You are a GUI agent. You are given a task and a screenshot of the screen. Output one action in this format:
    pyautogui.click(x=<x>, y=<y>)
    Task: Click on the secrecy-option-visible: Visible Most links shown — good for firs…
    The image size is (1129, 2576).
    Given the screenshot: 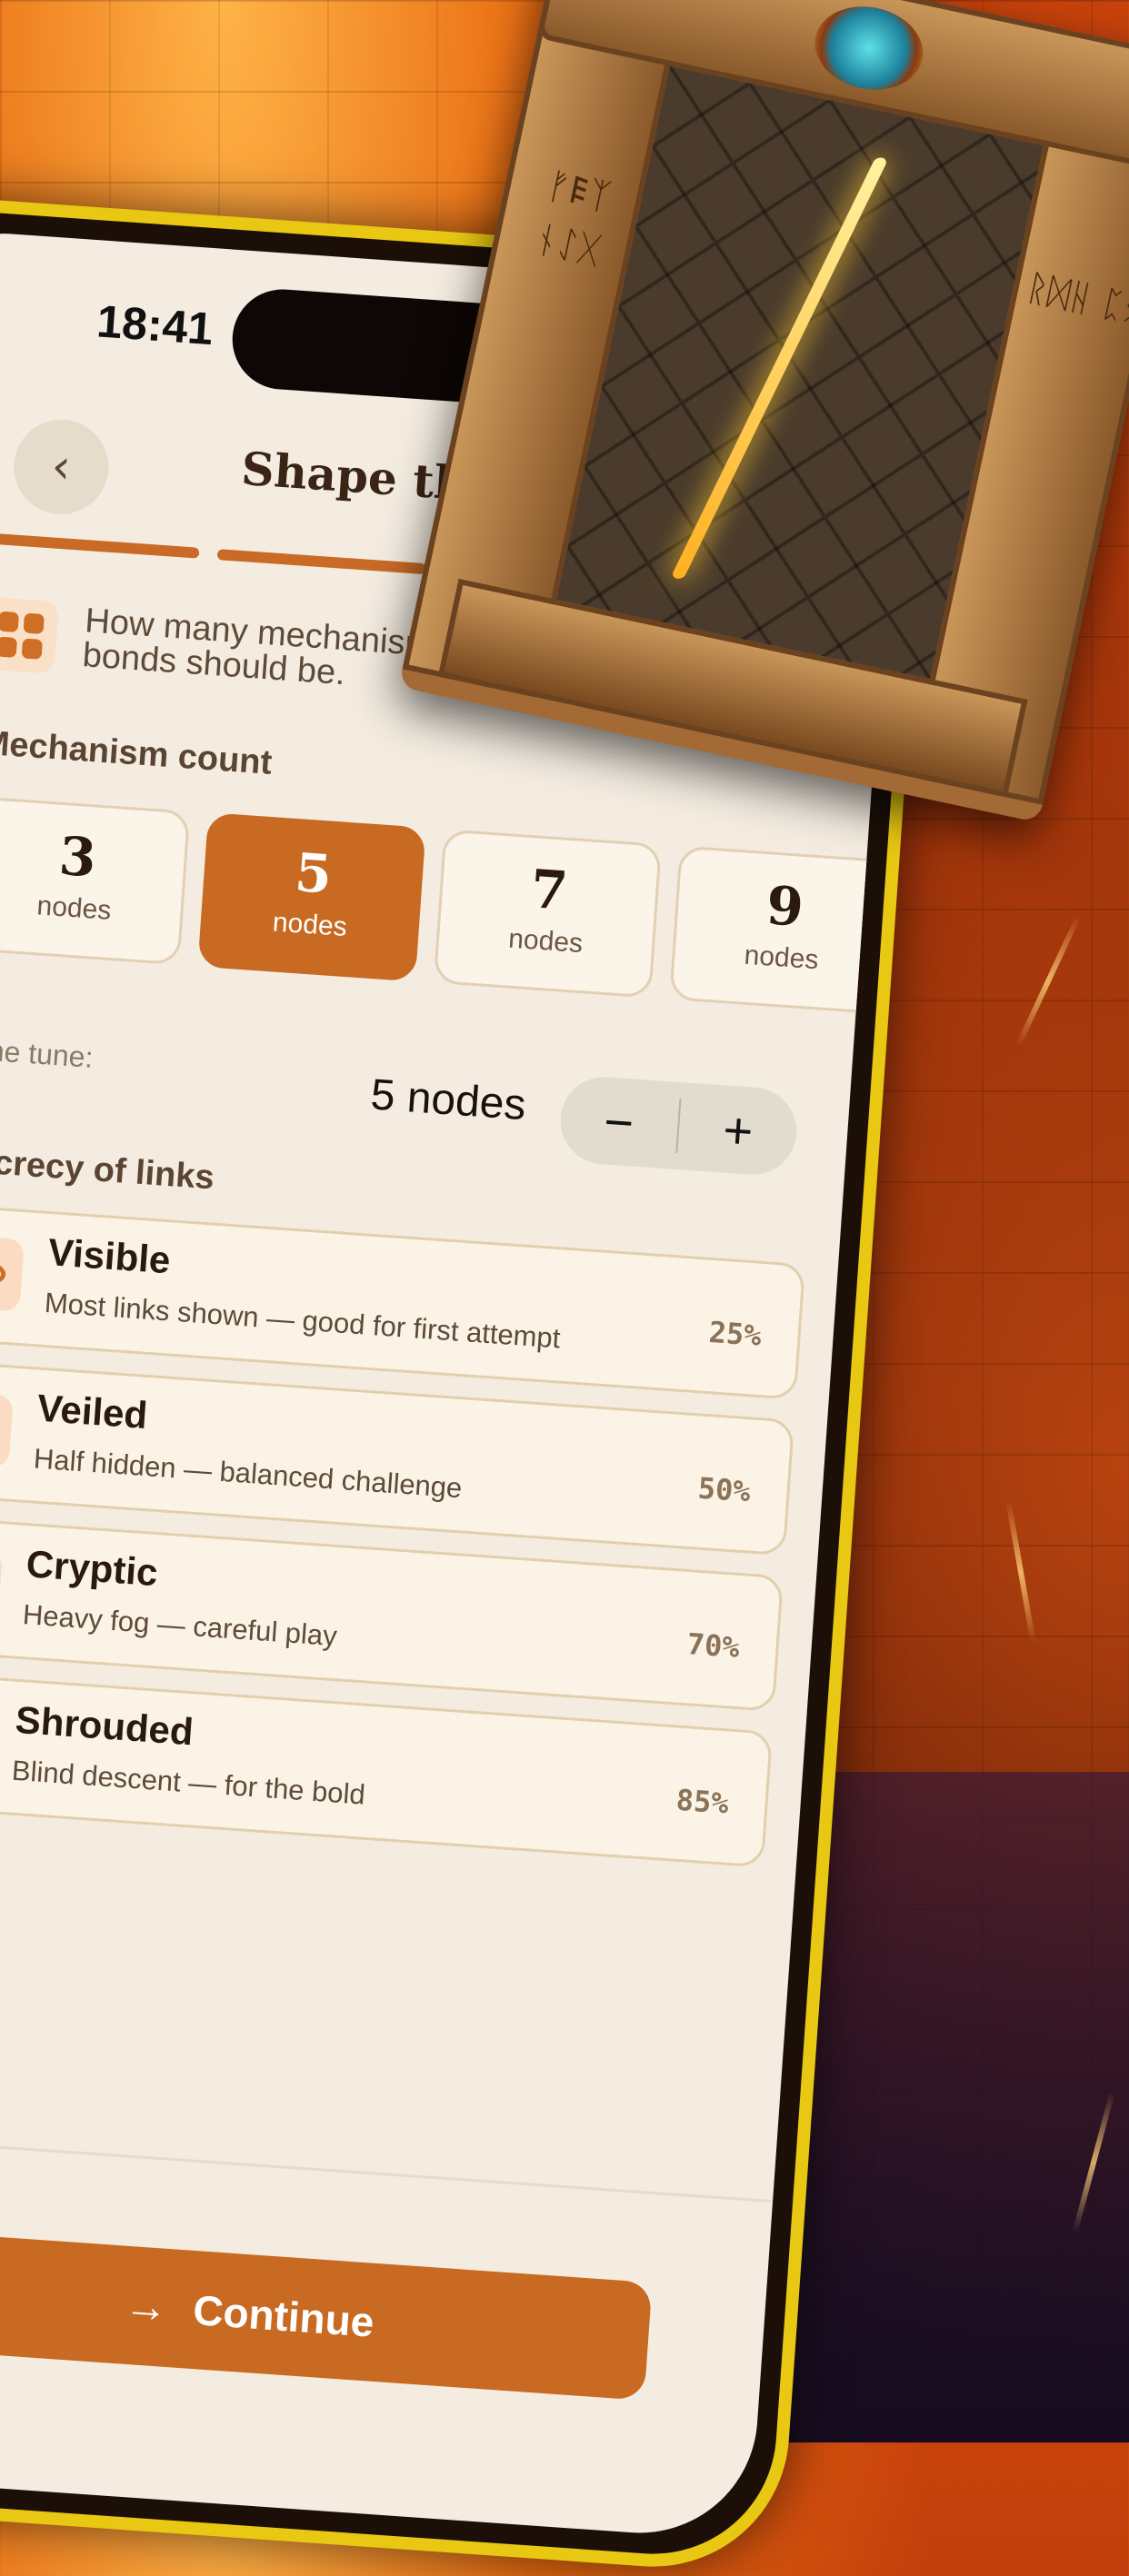 What is the action you would take?
    pyautogui.click(x=403, y=1301)
    